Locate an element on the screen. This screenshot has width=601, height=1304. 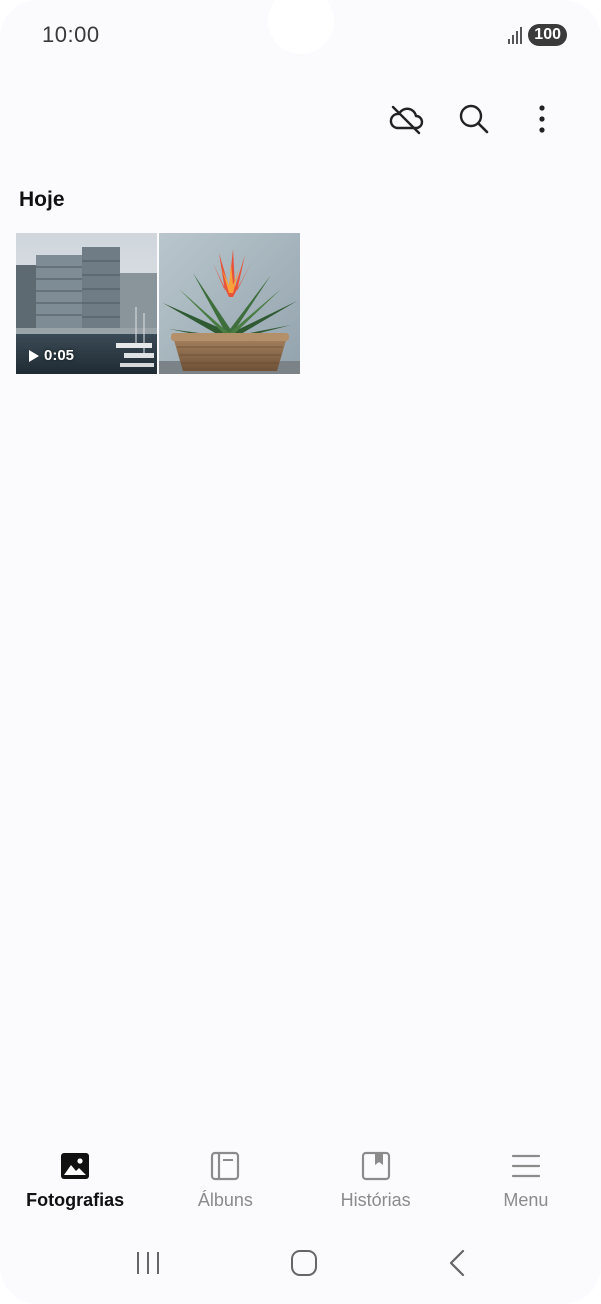
status-time: 10:00 is located at coordinates (71, 34).